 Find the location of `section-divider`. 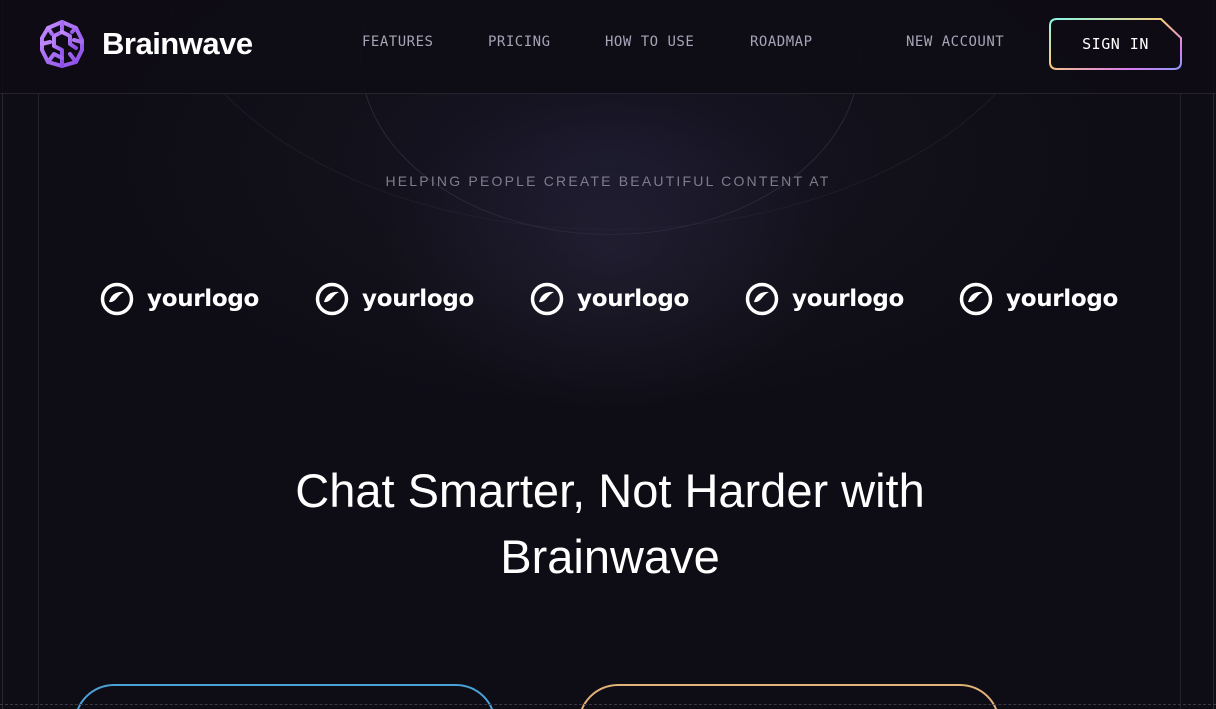

section-divider is located at coordinates (608, 704).